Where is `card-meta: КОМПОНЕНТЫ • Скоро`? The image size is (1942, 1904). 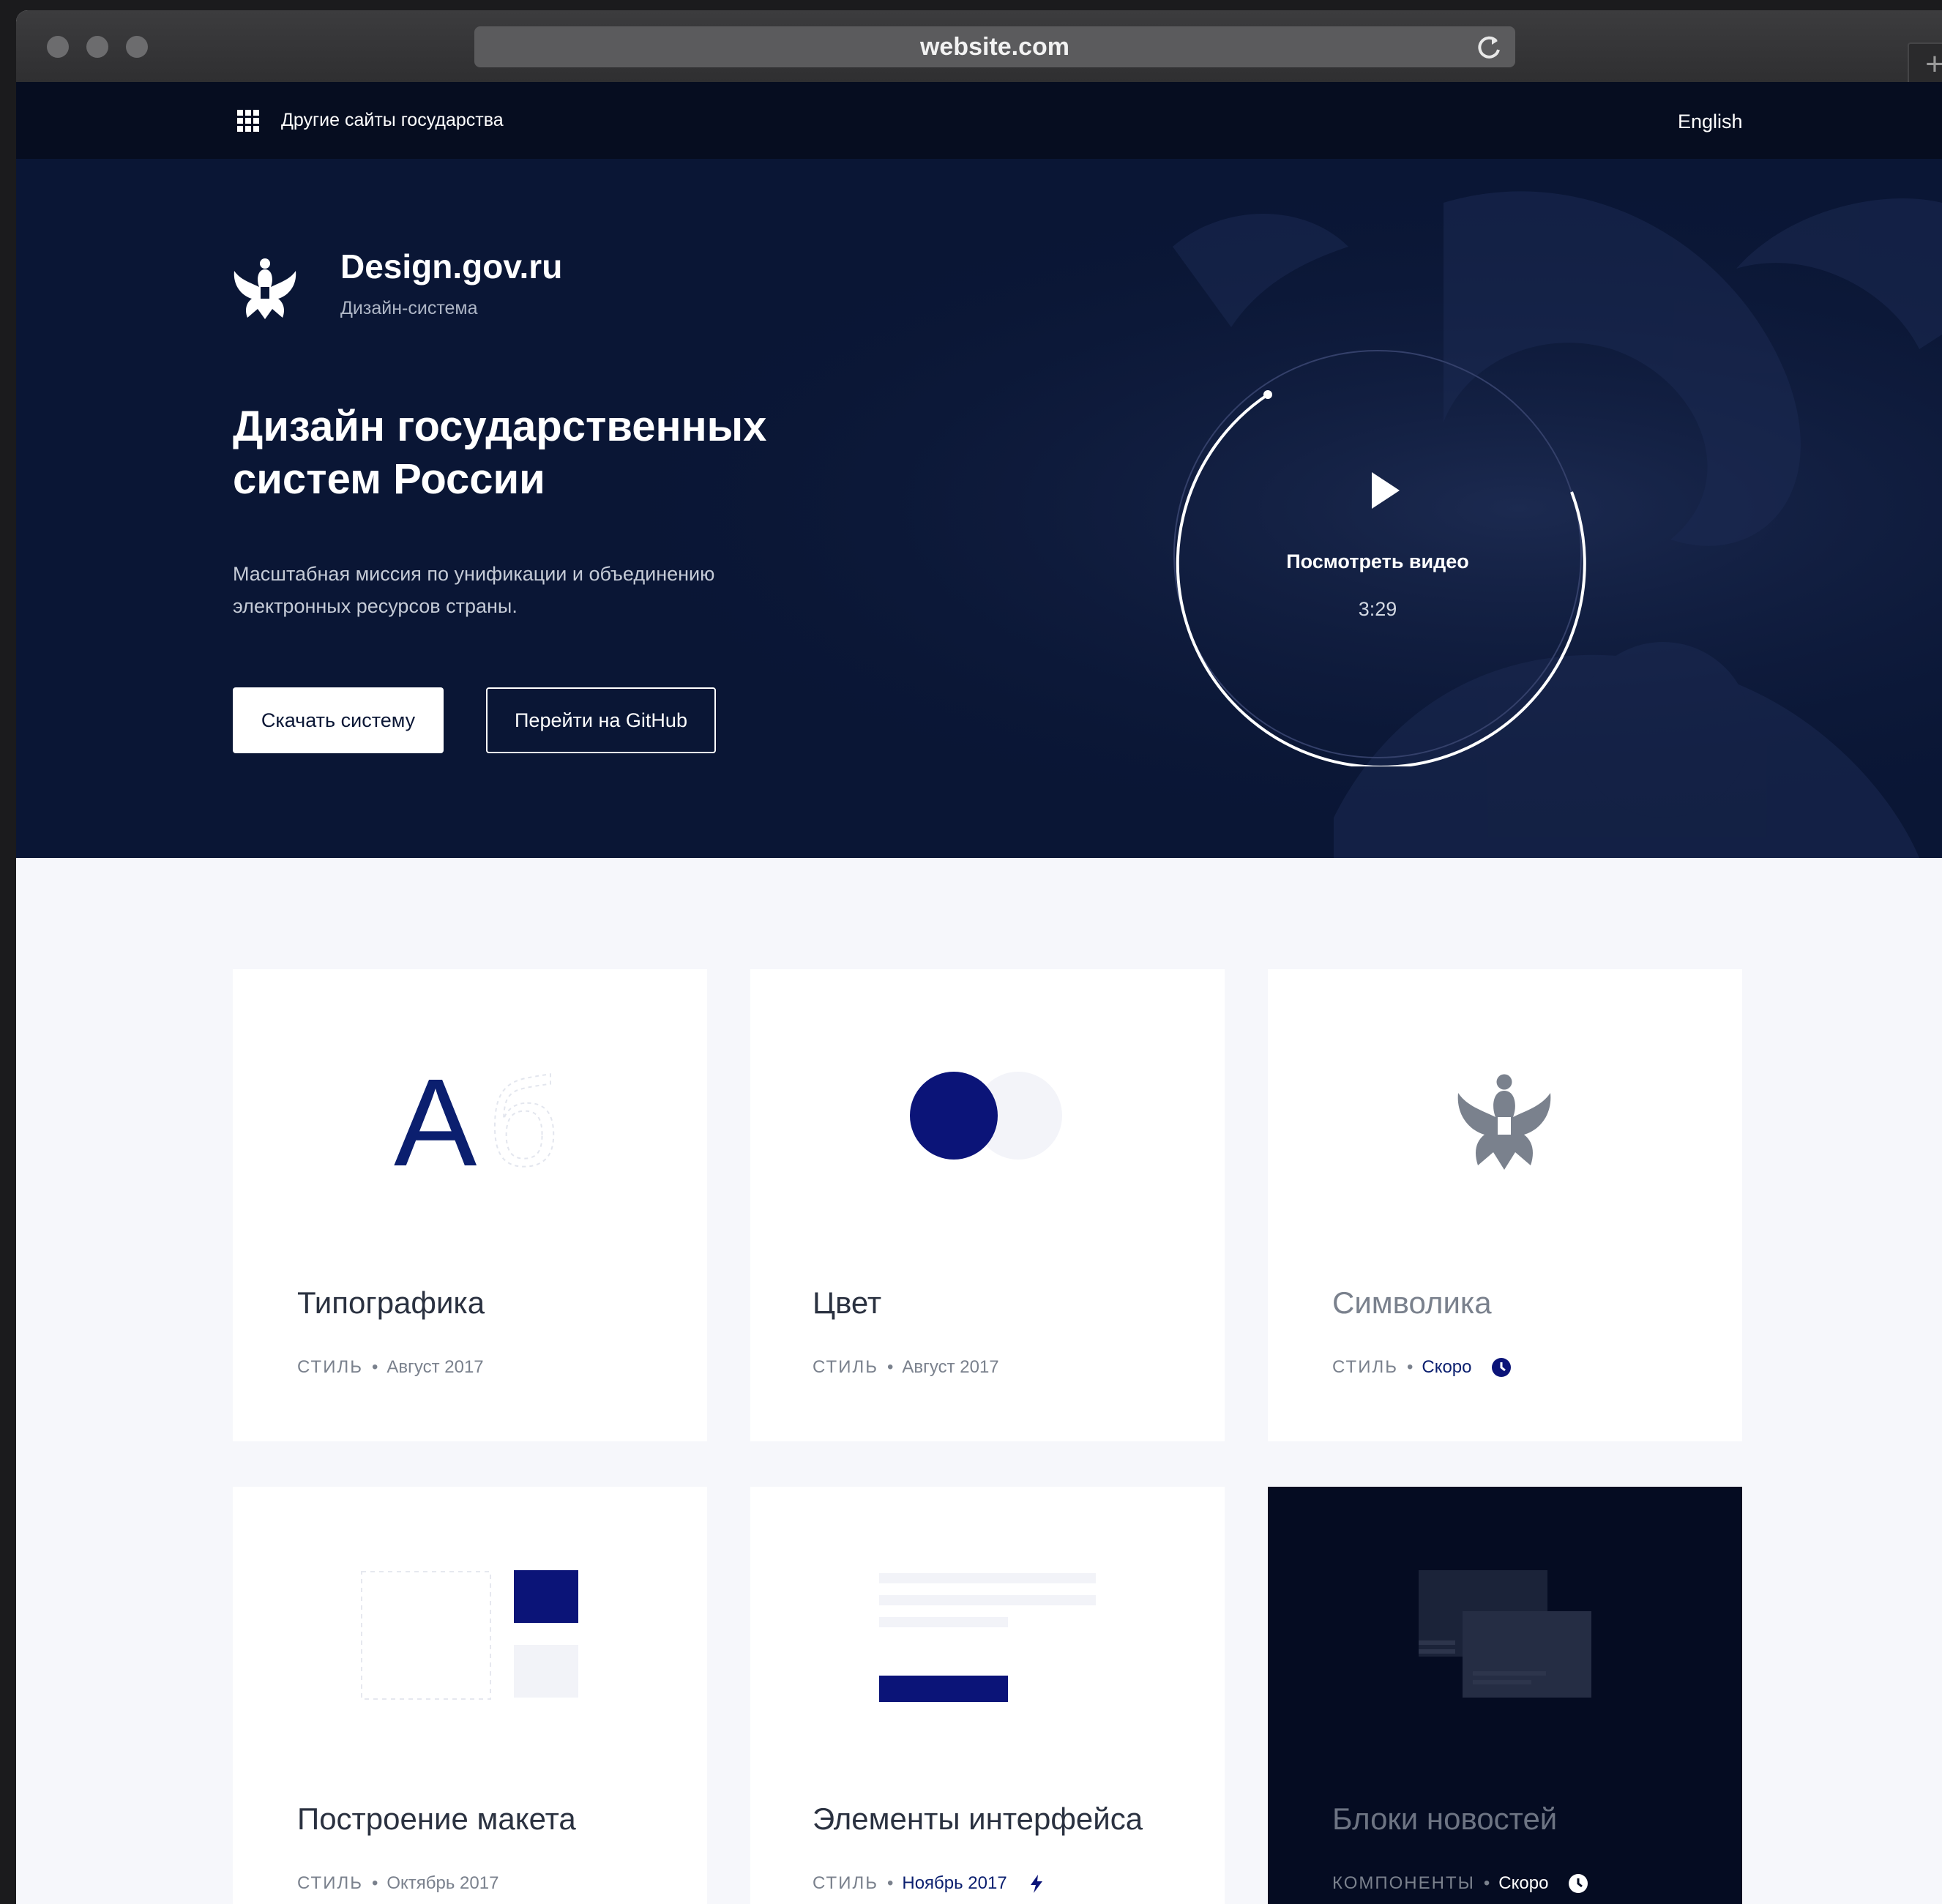
card-meta: КОМПОНЕНТЫ • Скоро is located at coordinates (1460, 1883).